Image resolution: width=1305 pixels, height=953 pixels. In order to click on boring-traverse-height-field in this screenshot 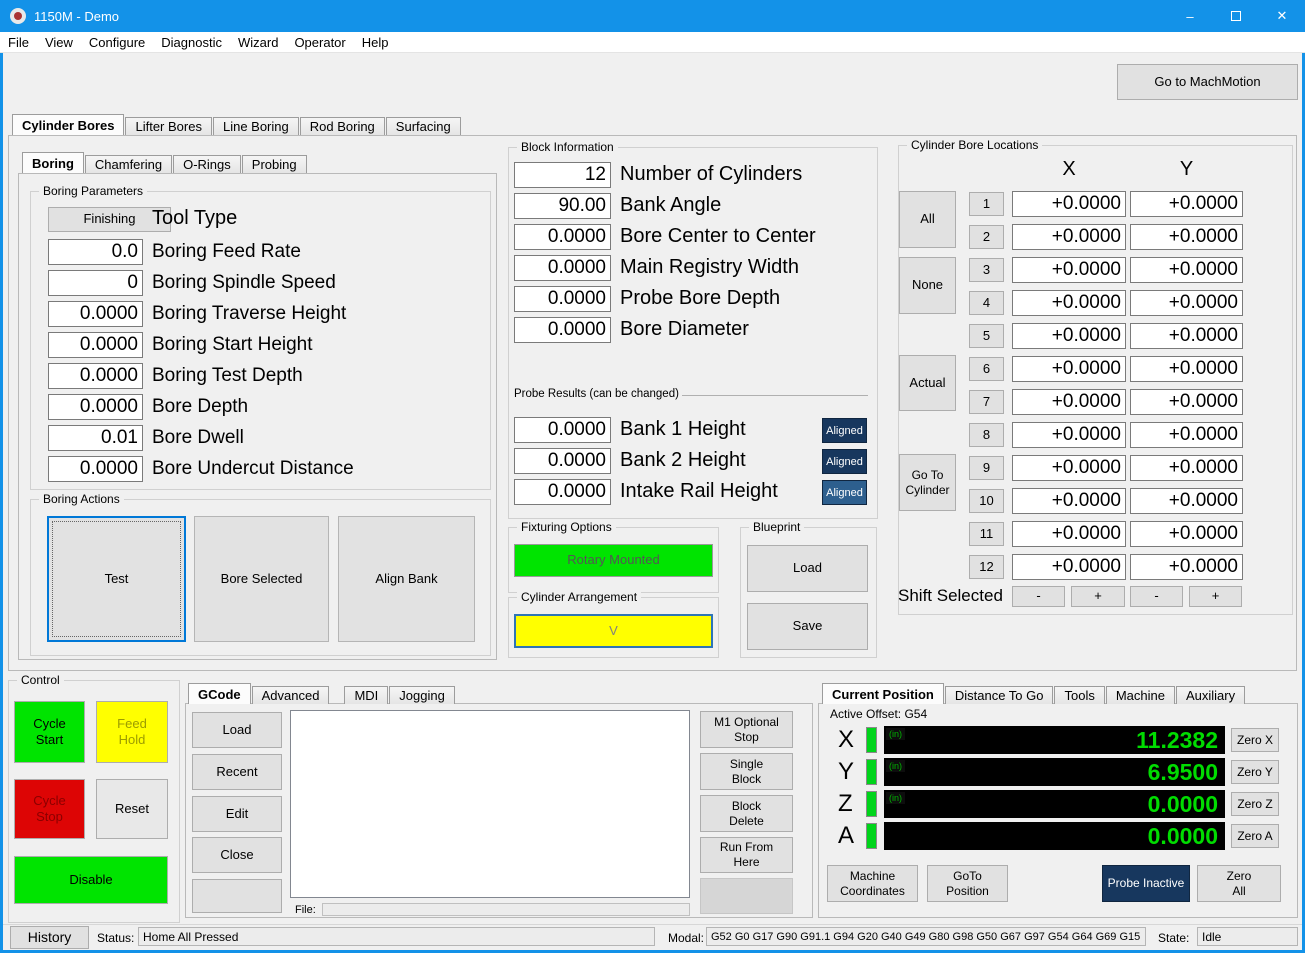, I will do `click(95, 314)`.